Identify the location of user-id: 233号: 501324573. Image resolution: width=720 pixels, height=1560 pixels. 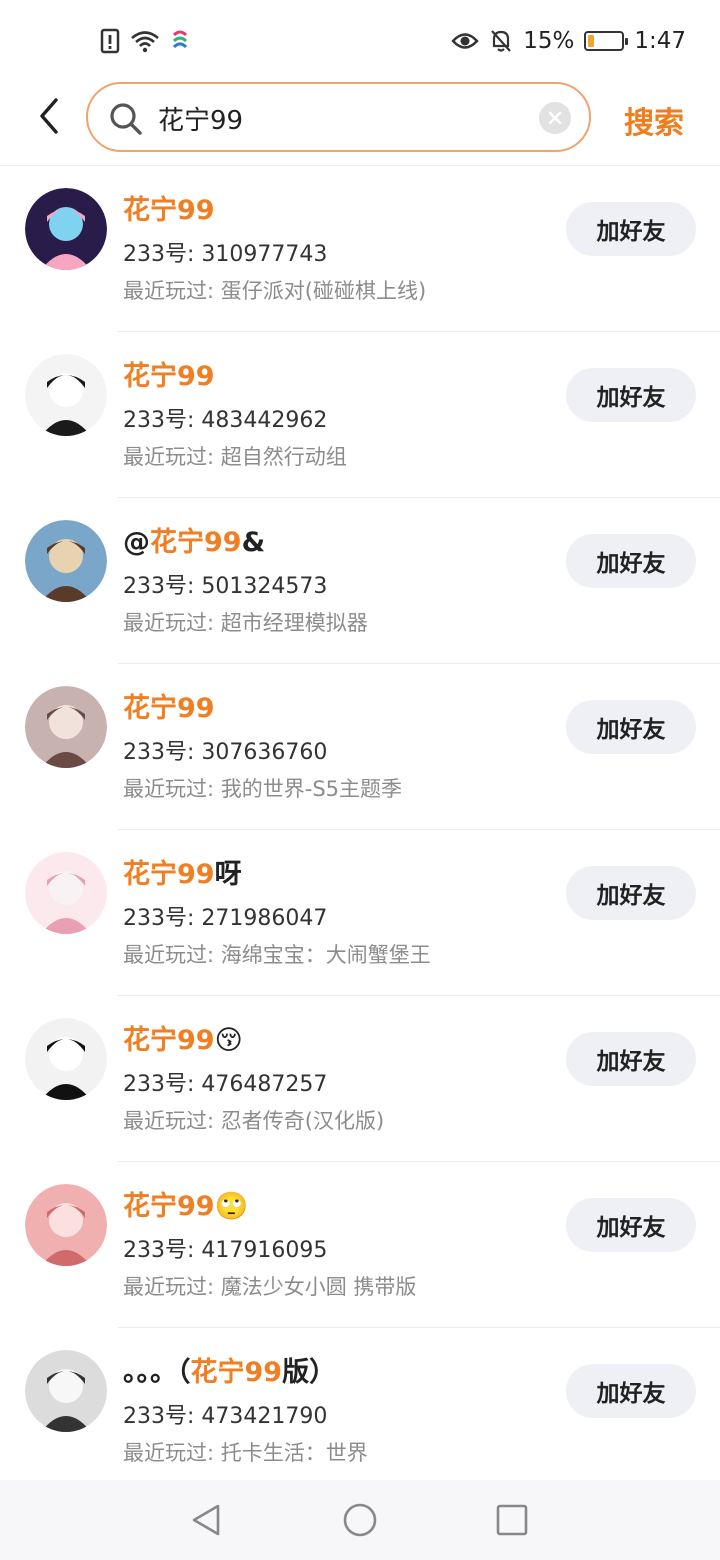
(225, 586).